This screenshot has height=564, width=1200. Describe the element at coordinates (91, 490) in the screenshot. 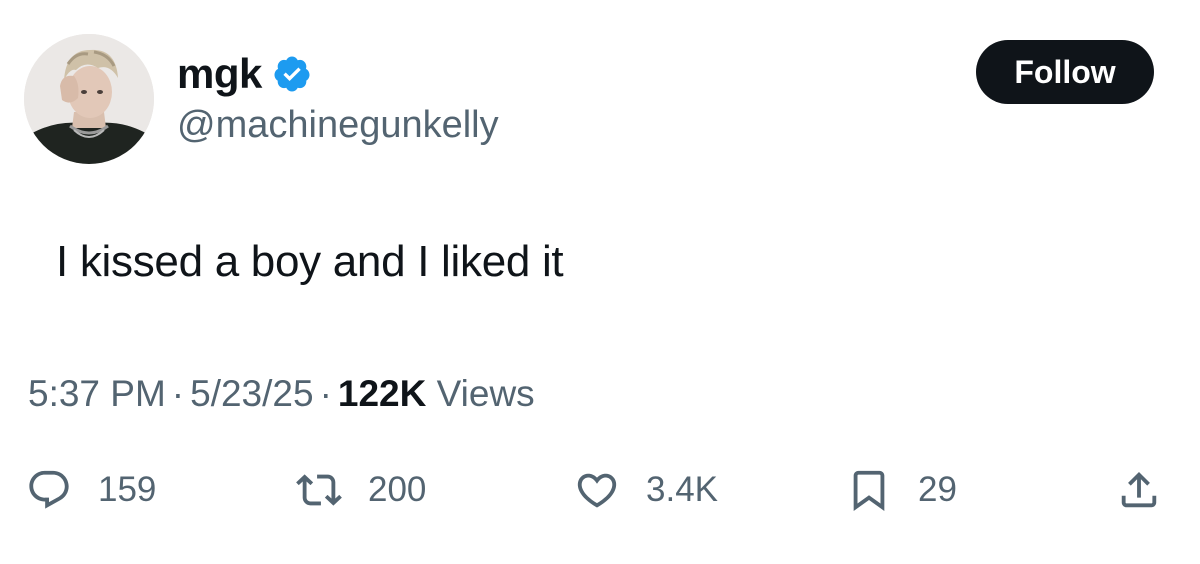

I see `reply-button: 159` at that location.